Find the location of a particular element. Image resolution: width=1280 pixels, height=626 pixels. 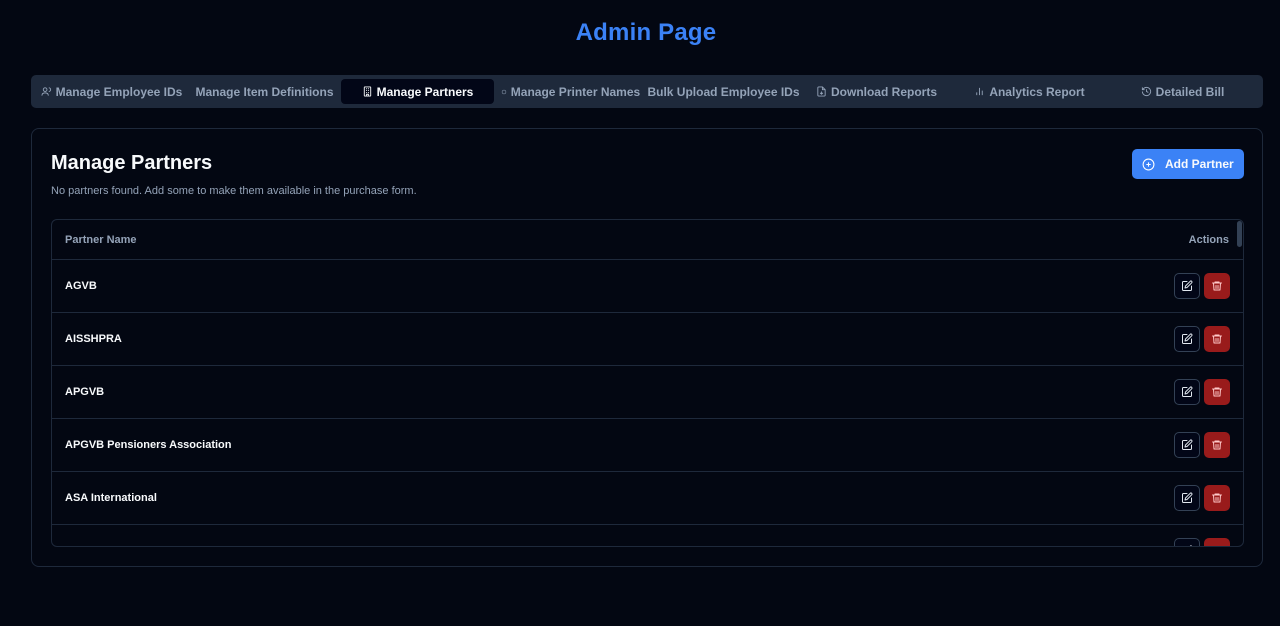

table-row: APGVB Pensioners Association is located at coordinates (647, 445).